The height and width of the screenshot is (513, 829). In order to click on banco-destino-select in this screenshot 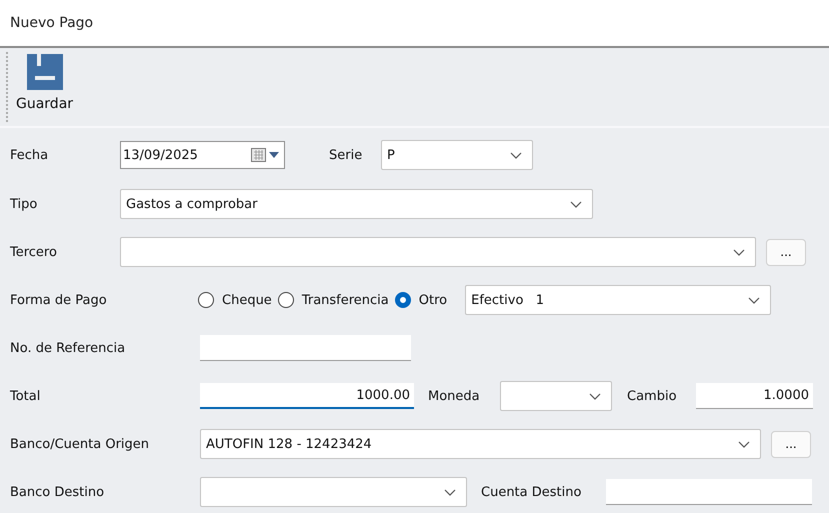, I will do `click(333, 492)`.